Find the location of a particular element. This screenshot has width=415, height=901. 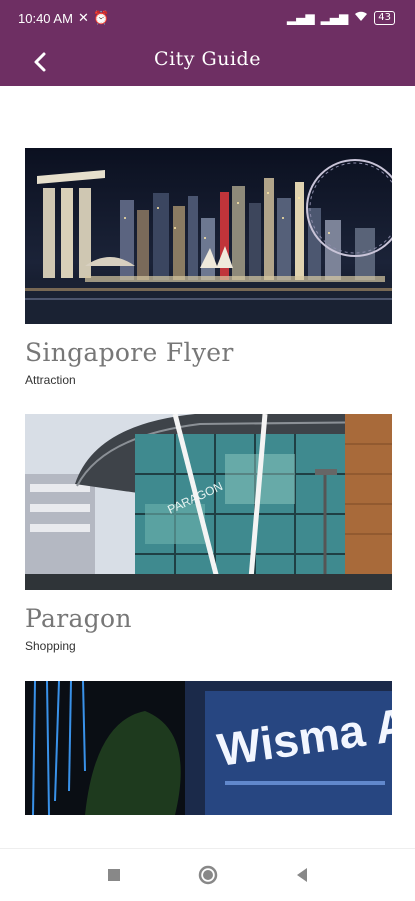

place-name: Paragon is located at coordinates (78, 618).